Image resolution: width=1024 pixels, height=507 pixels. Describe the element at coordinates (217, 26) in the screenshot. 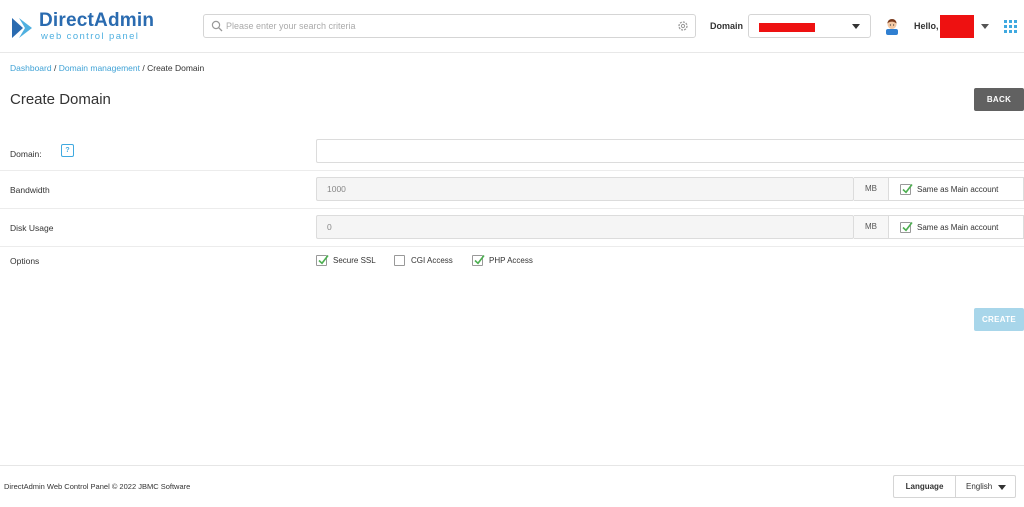

I see `search-icon` at that location.